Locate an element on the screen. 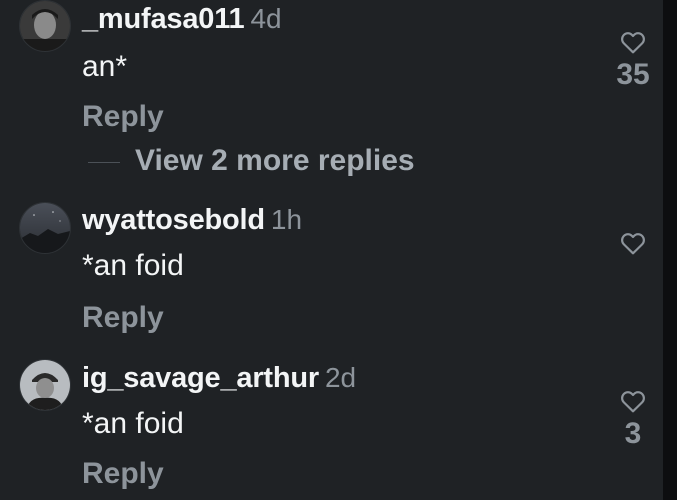  username: wyattosebold is located at coordinates (173, 220).